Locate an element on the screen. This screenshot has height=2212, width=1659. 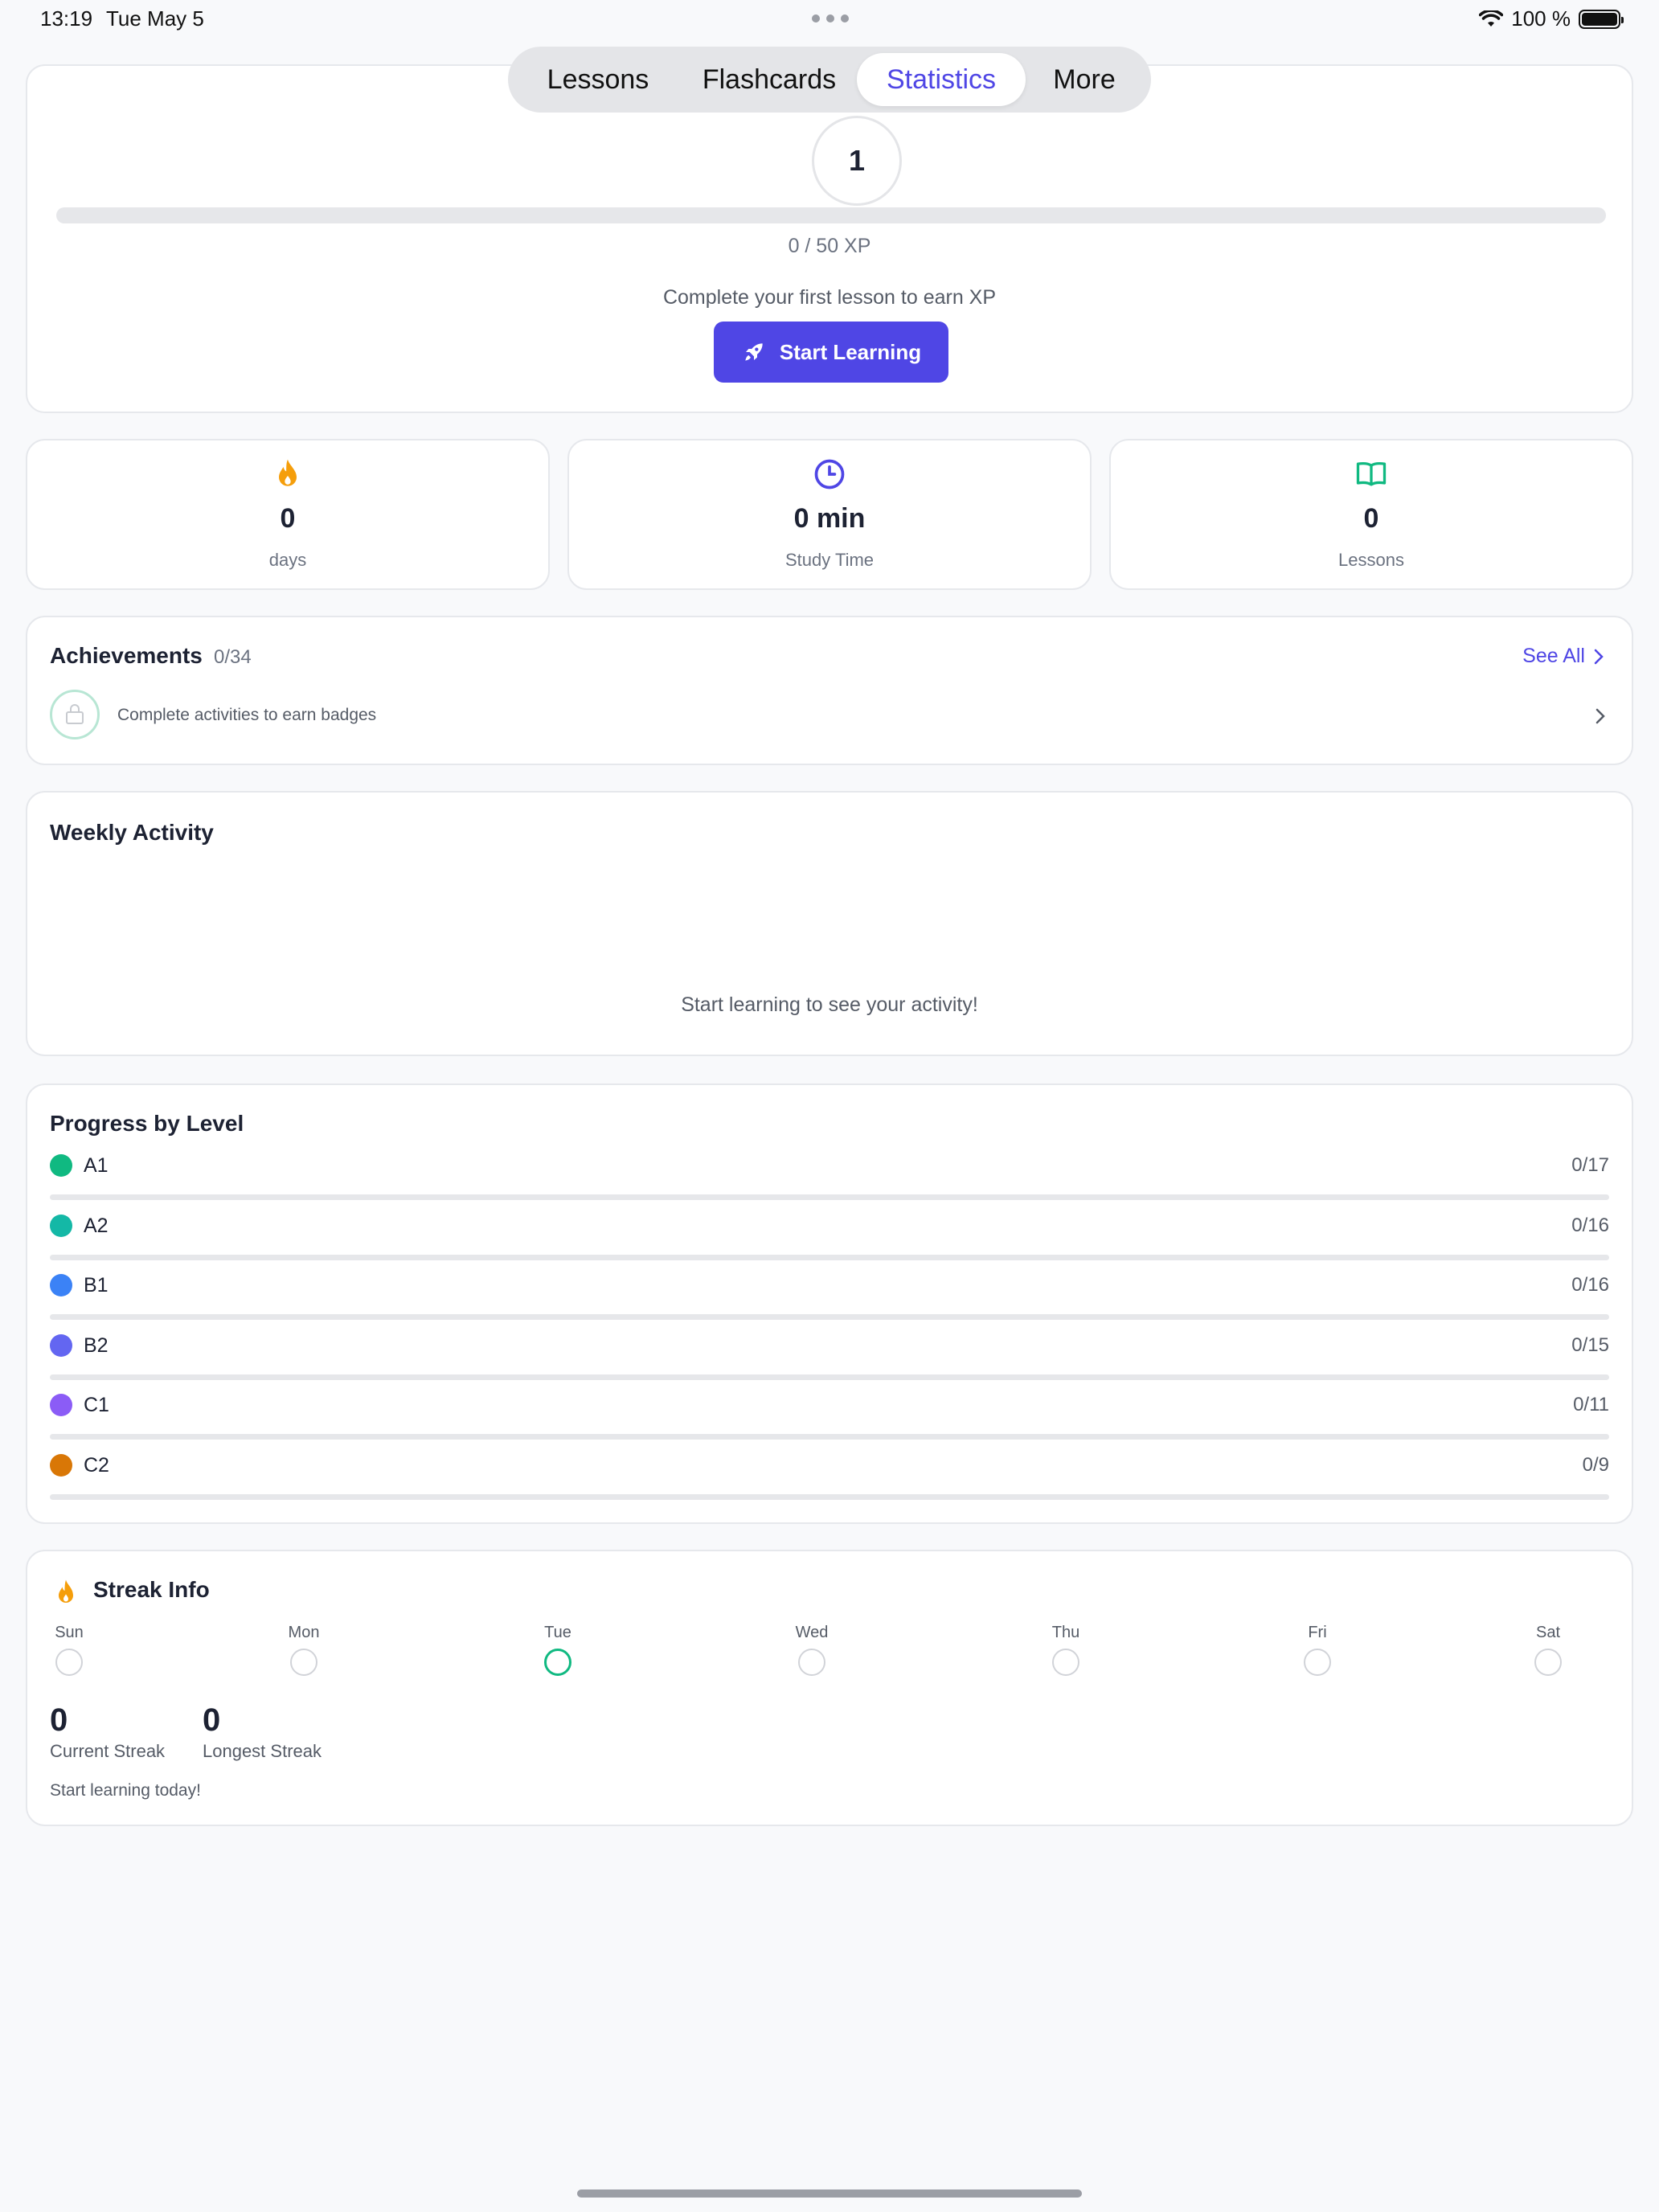
level-name: A1 is located at coordinates (96, 1165).